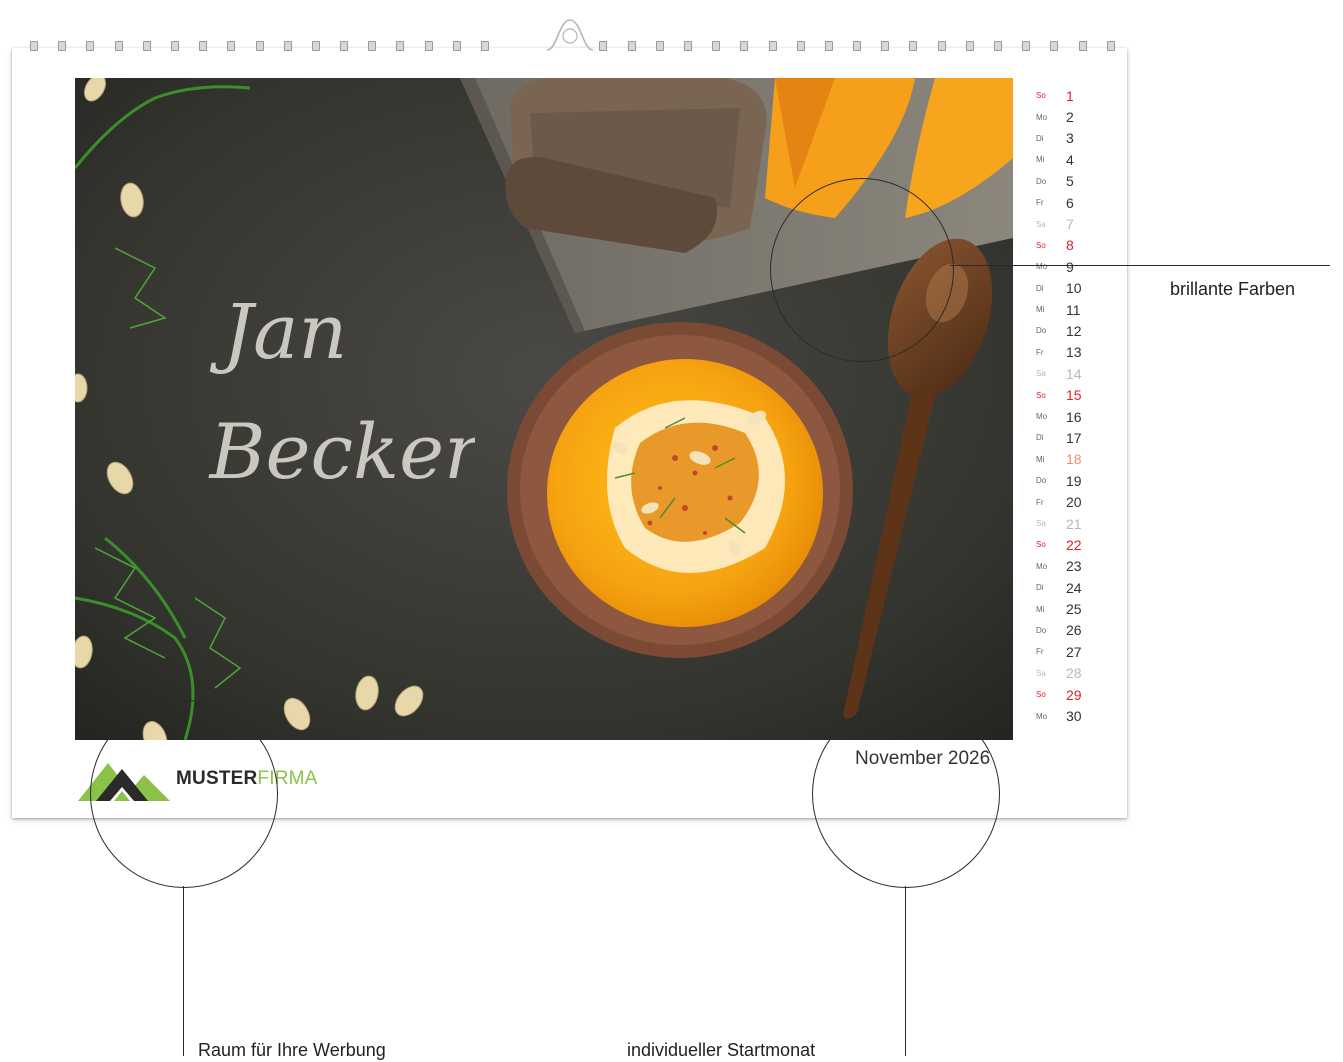 This screenshot has width=1343, height=1062. What do you see at coordinates (1074, 502) in the screenshot?
I see `day-number: 20` at bounding box center [1074, 502].